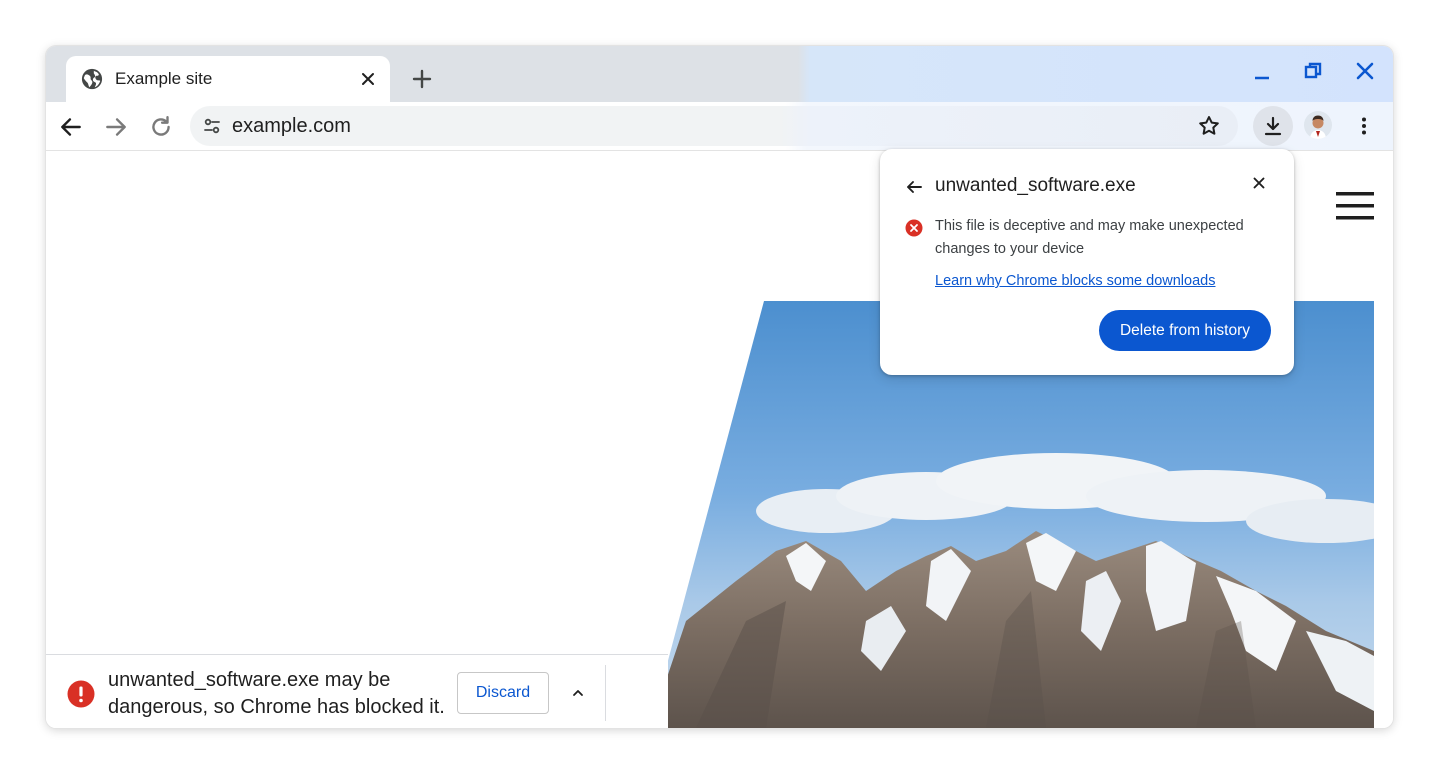 The width and height of the screenshot is (1440, 773). Describe the element at coordinates (578, 693) in the screenshot. I see `chevron-up-icon` at that location.